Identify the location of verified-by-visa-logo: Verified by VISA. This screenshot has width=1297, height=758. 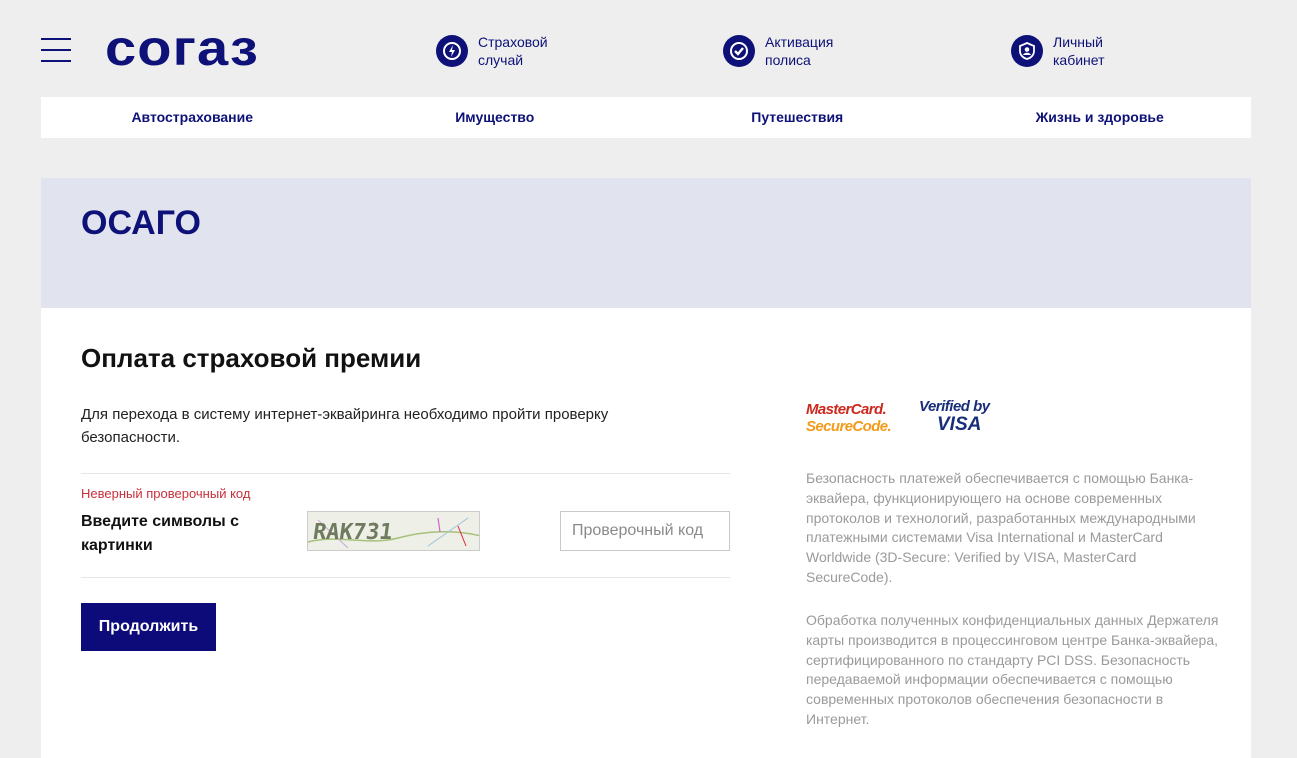
(954, 416).